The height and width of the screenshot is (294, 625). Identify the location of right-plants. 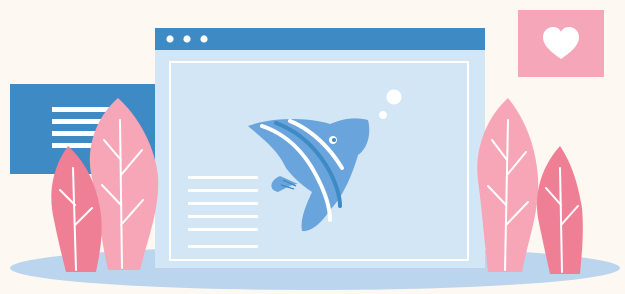
(530, 186).